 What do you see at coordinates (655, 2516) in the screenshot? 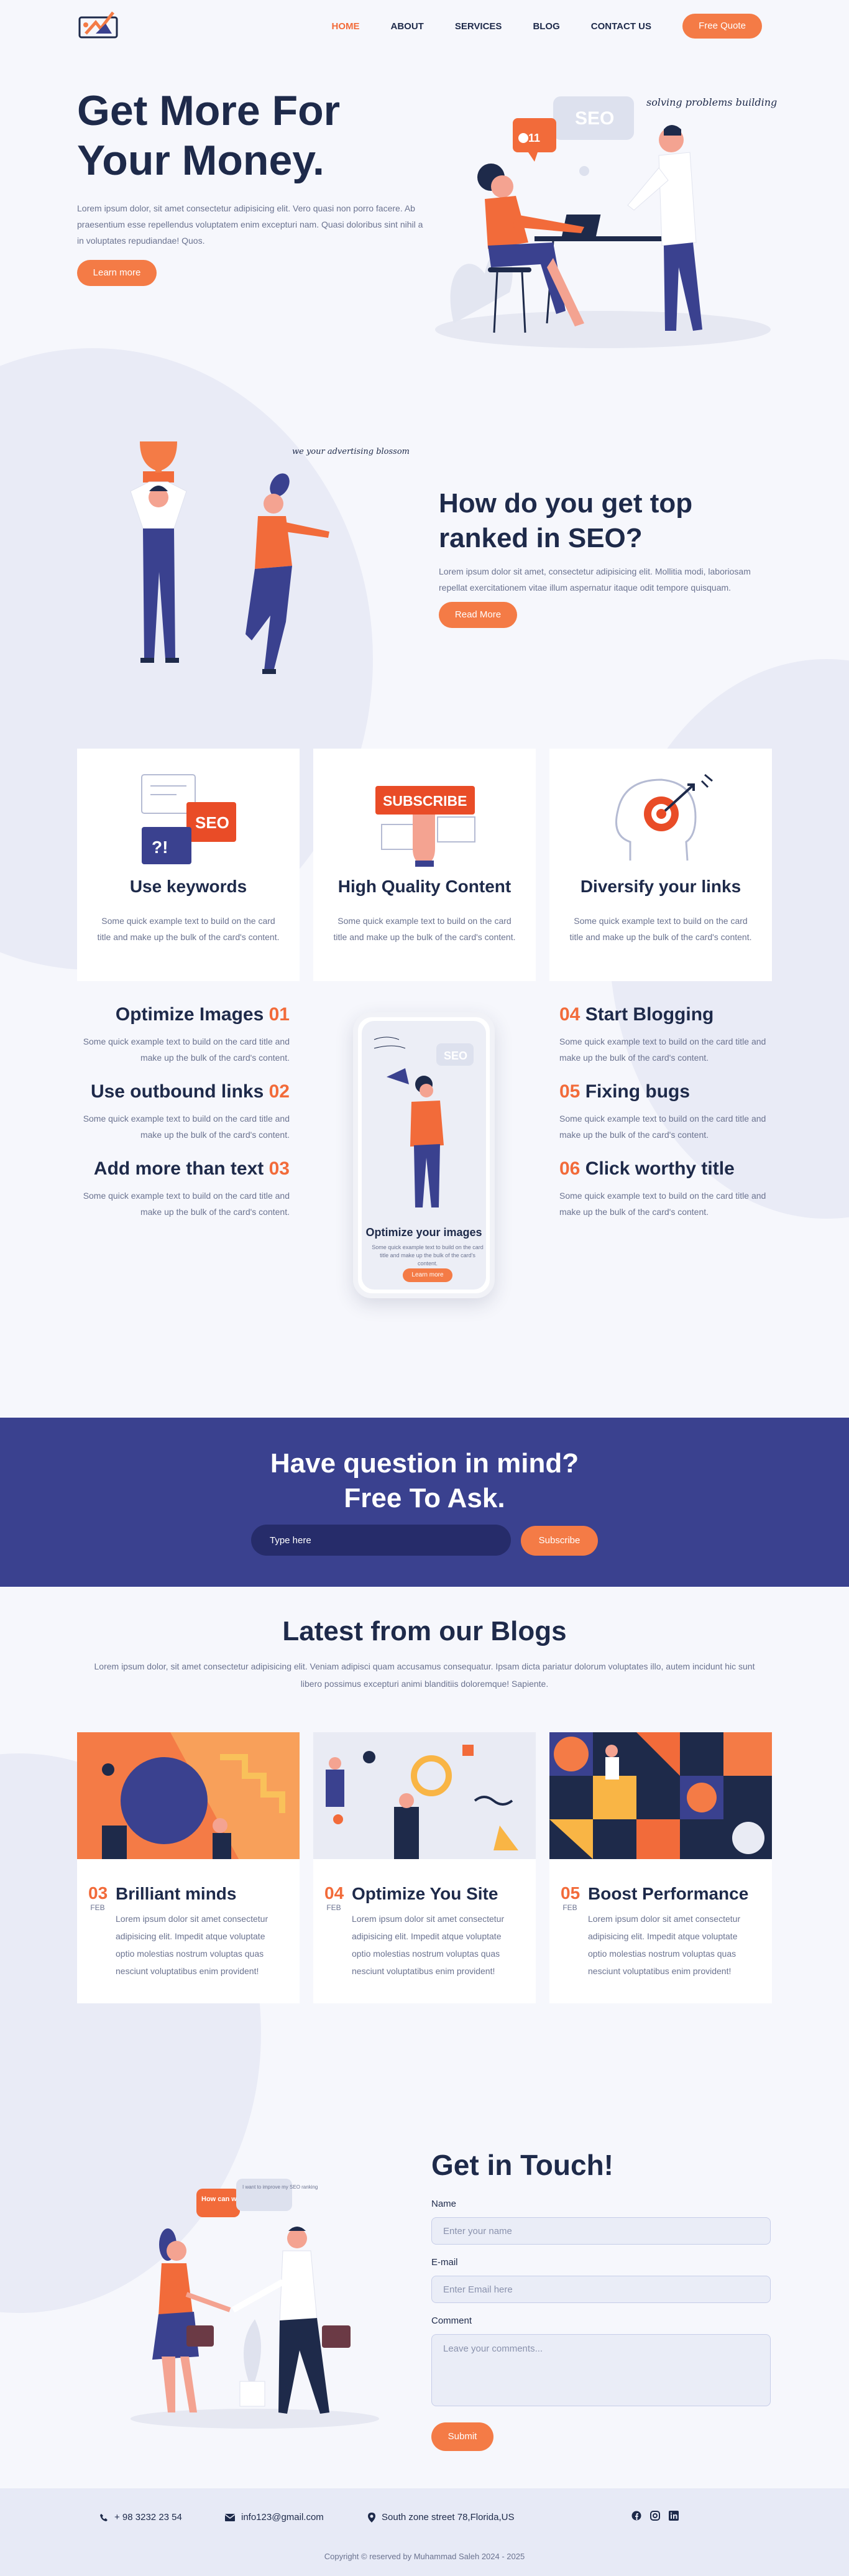
I see `instagram-icon` at bounding box center [655, 2516].